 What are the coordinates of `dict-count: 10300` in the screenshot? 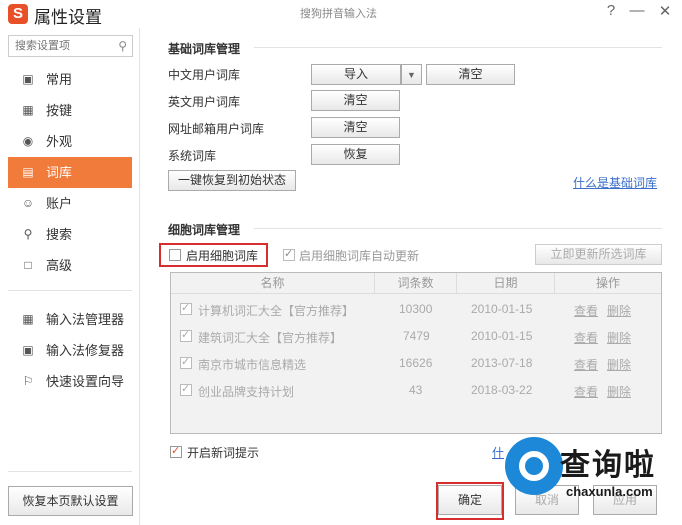 It's located at (416, 309).